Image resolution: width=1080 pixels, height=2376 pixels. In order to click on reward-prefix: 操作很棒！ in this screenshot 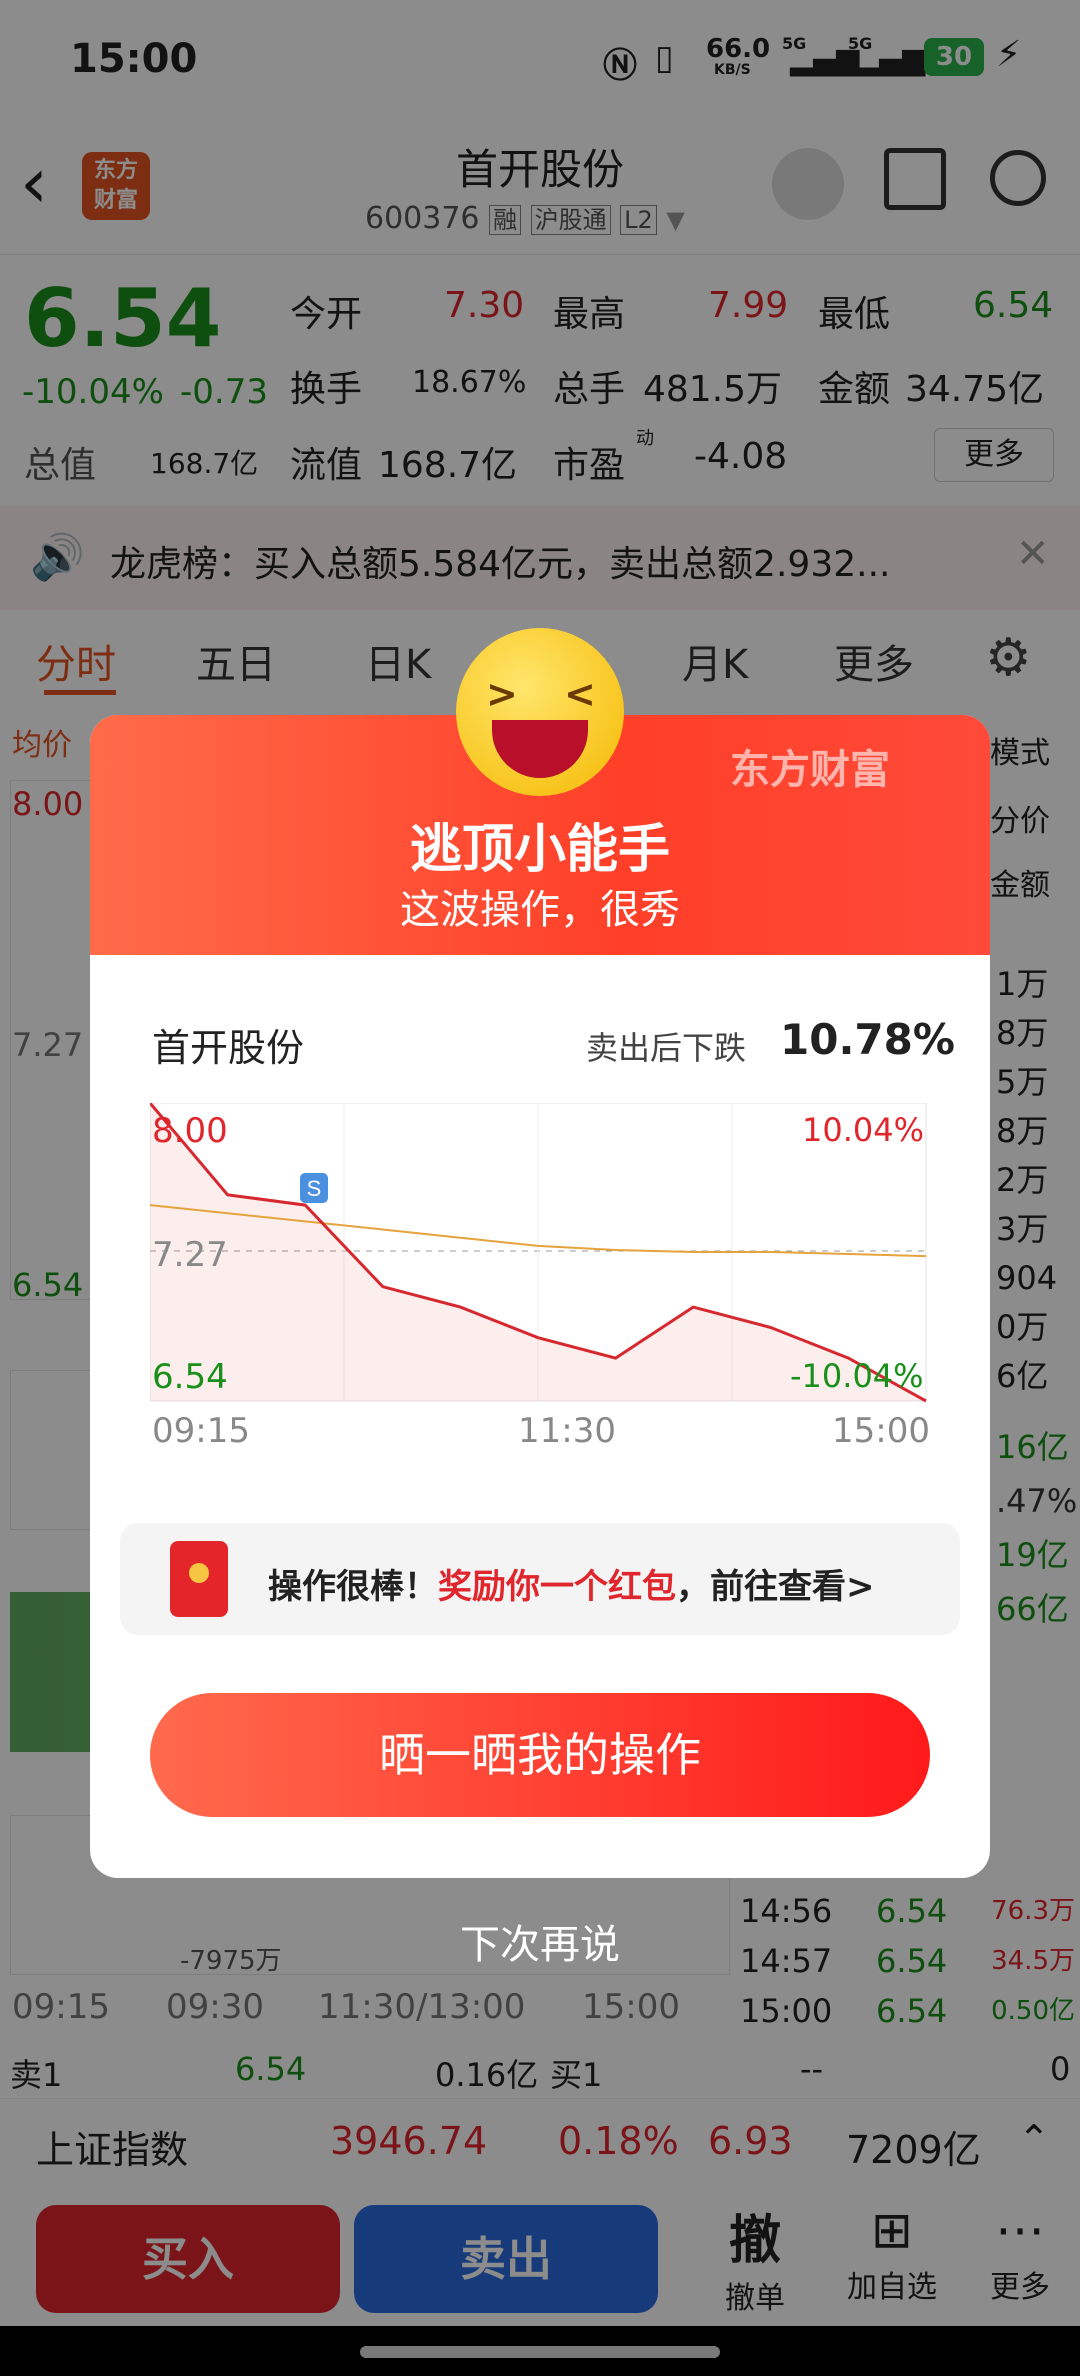, I will do `click(353, 1587)`.